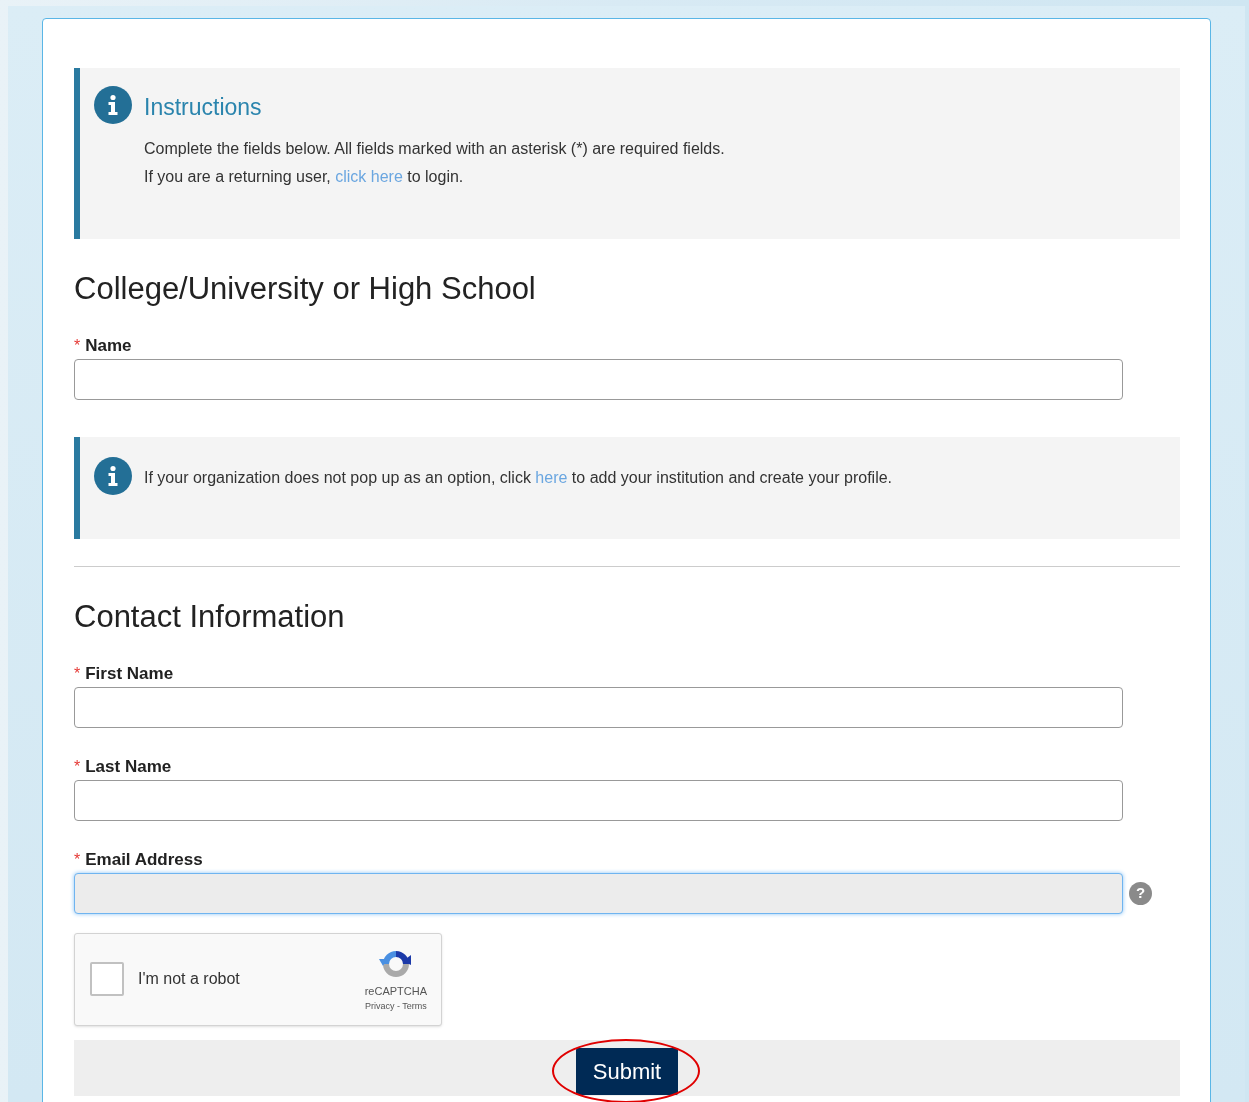 The image size is (1249, 1102). Describe the element at coordinates (518, 477) in the screenshot. I see `info-text: If your organization does not pop up as an option, click here to add your institution and create your profile.` at that location.